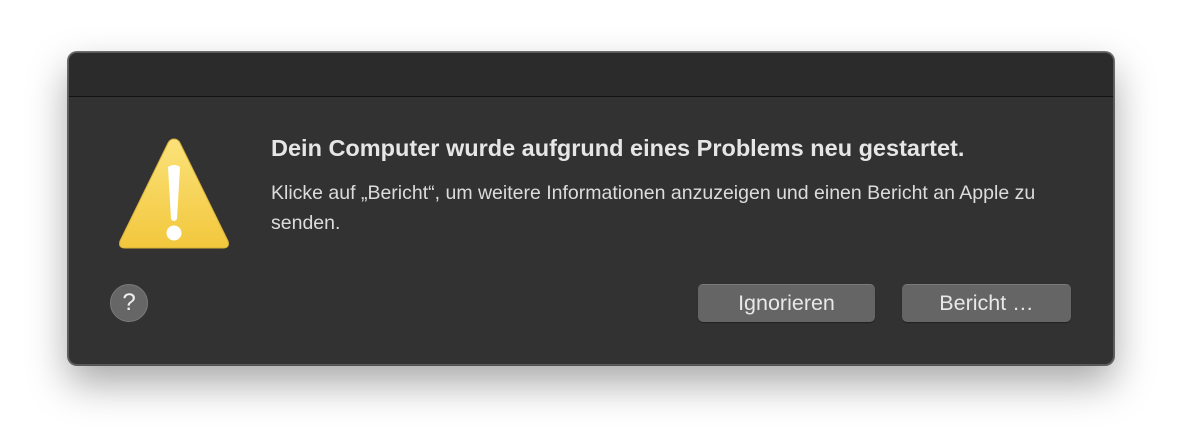 This screenshot has height=448, width=1180. I want to click on warning-icon, so click(174, 193).